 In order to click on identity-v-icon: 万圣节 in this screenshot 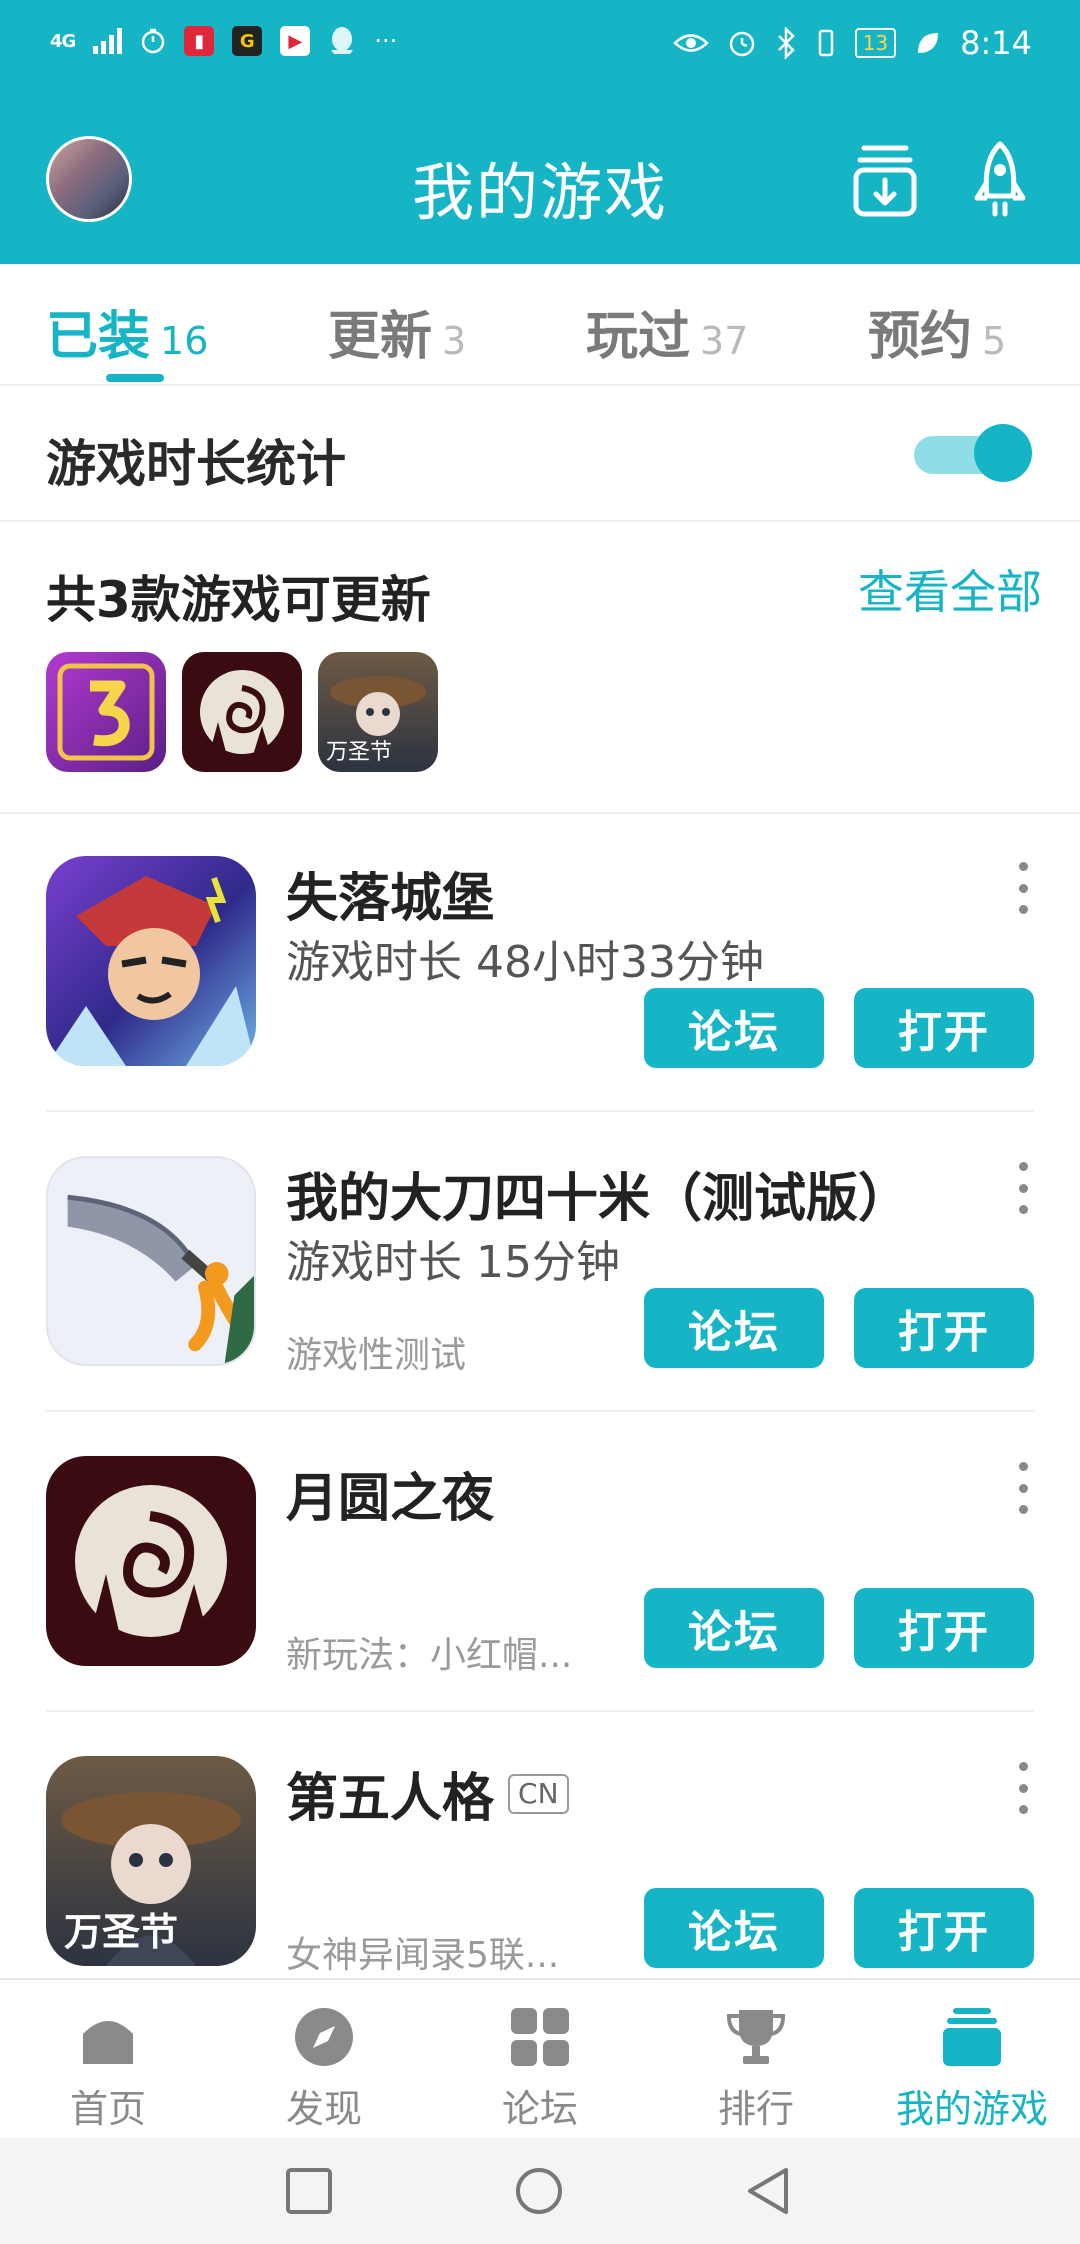, I will do `click(151, 1861)`.